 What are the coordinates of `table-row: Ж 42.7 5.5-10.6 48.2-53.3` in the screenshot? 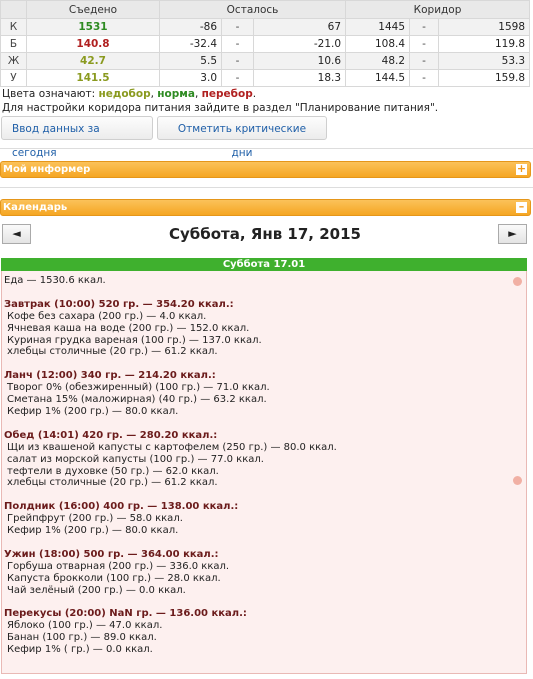 It's located at (265, 61).